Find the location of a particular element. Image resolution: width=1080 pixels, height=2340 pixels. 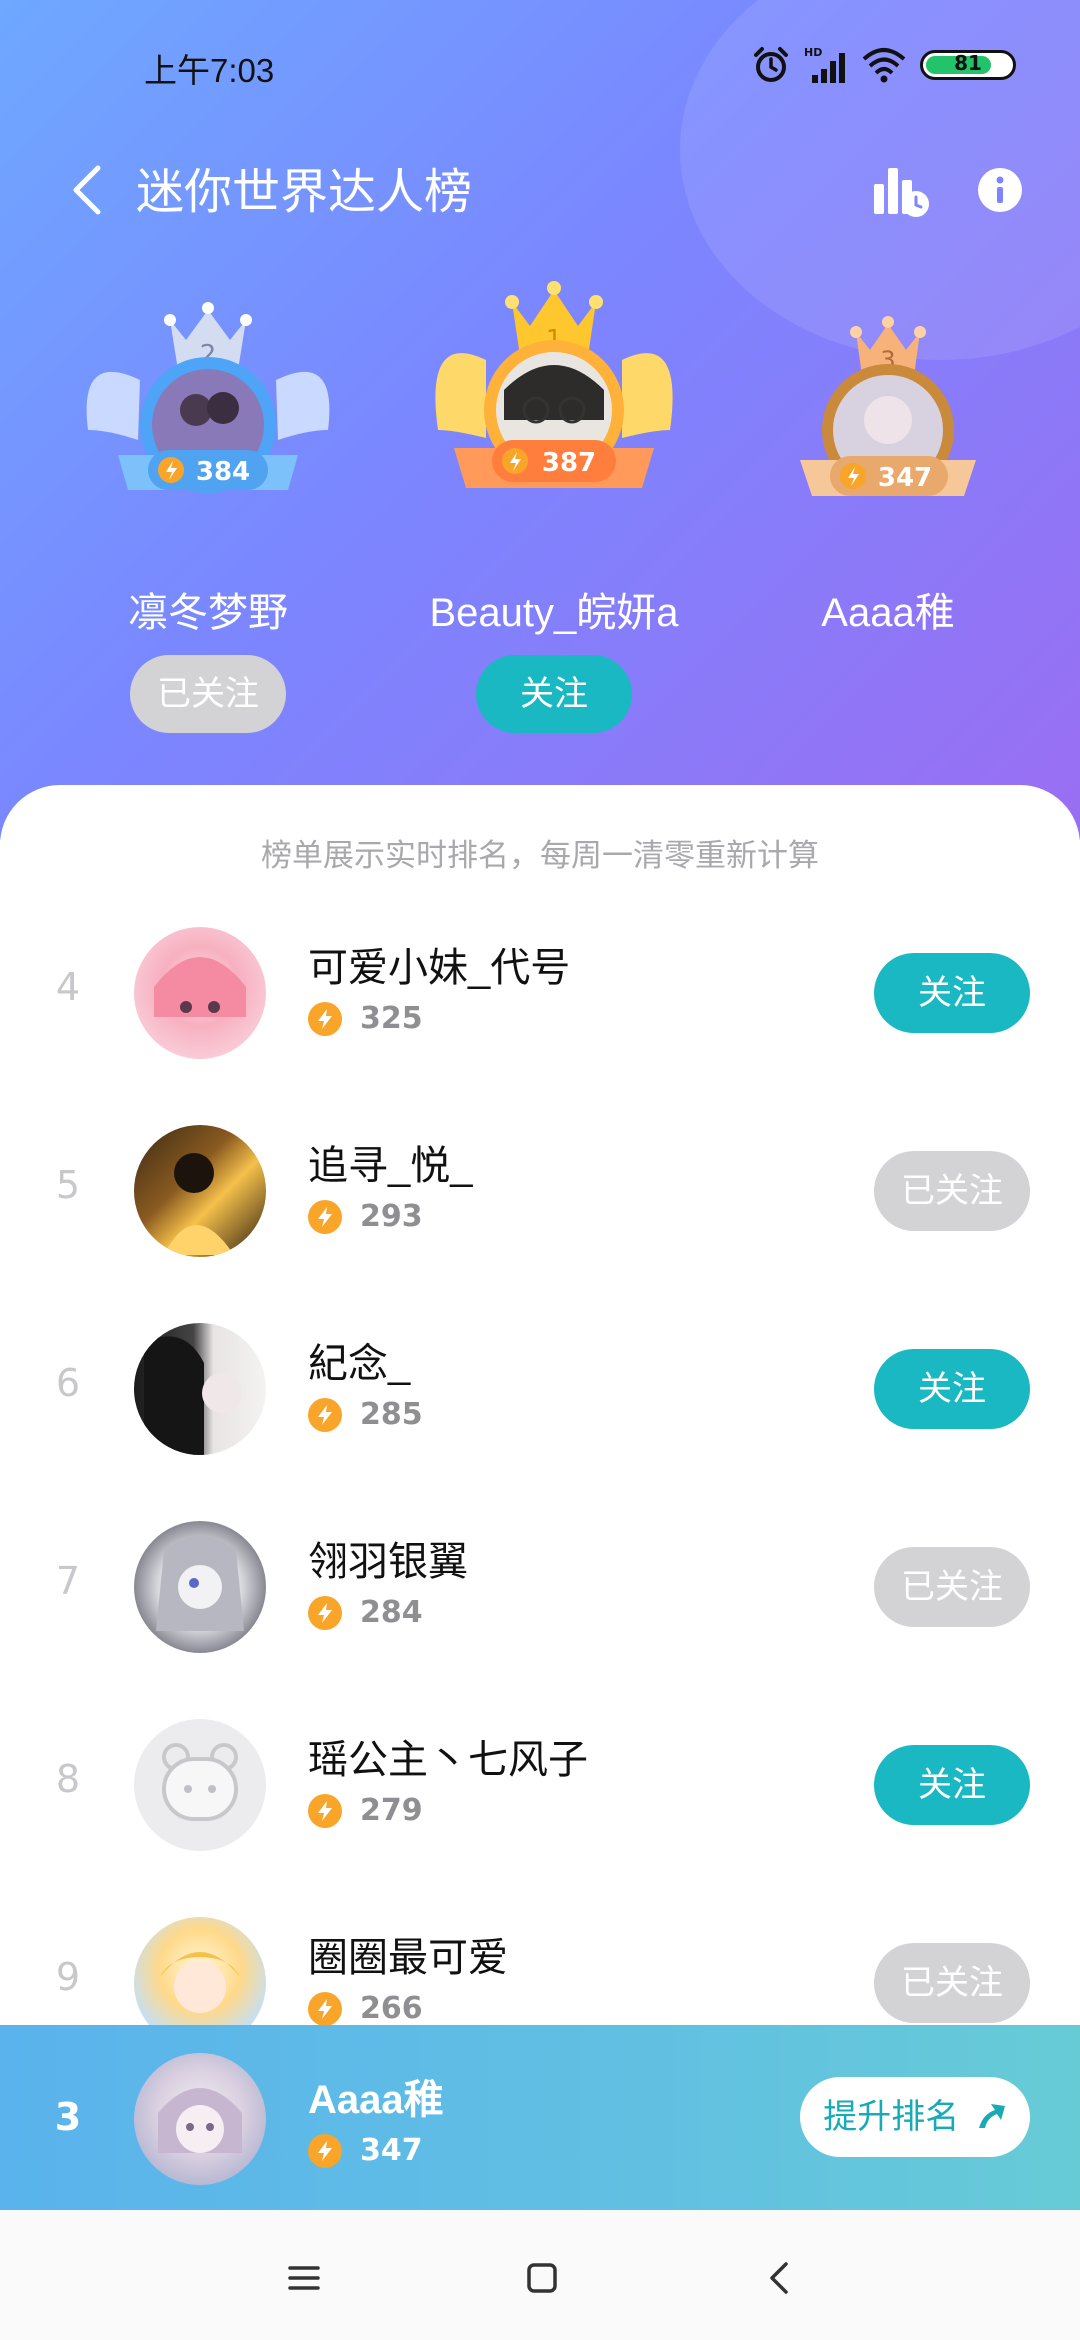

row-score: 293 is located at coordinates (365, 1216).